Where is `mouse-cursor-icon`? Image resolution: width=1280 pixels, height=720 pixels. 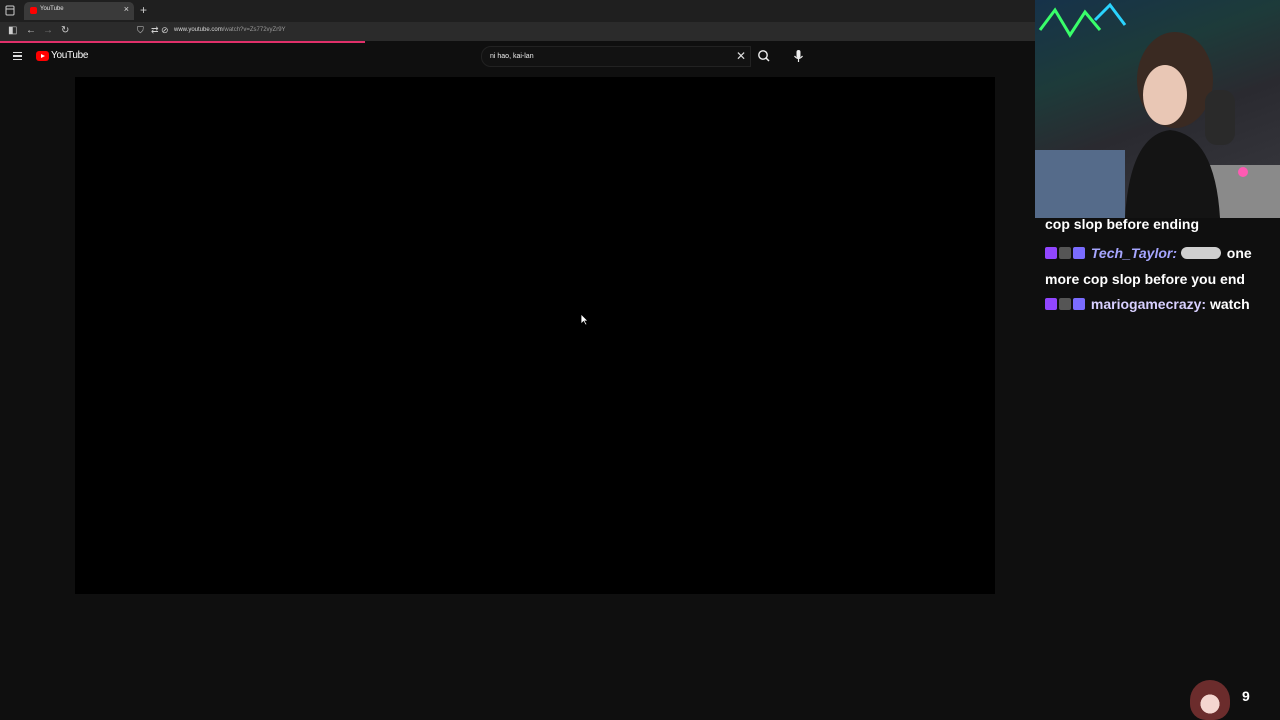
mouse-cursor-icon is located at coordinates (584, 319).